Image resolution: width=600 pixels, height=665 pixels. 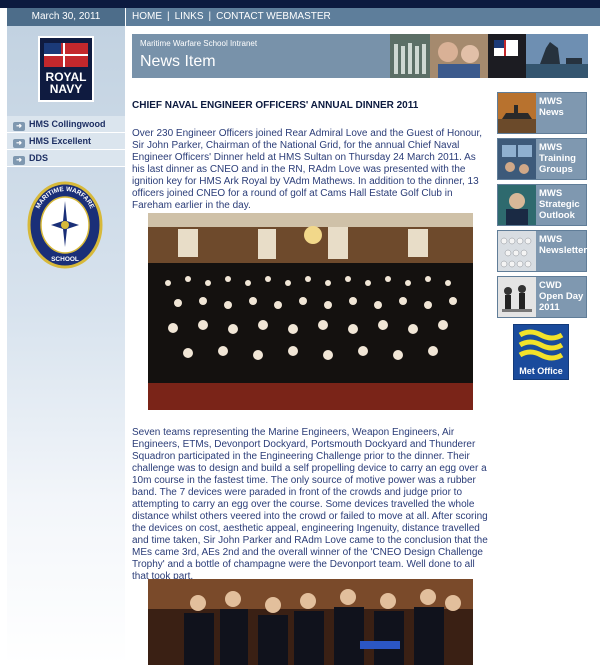 I want to click on right-nav-cwd-open-day-2011: CWD Open Day 2011, so click(x=542, y=297).